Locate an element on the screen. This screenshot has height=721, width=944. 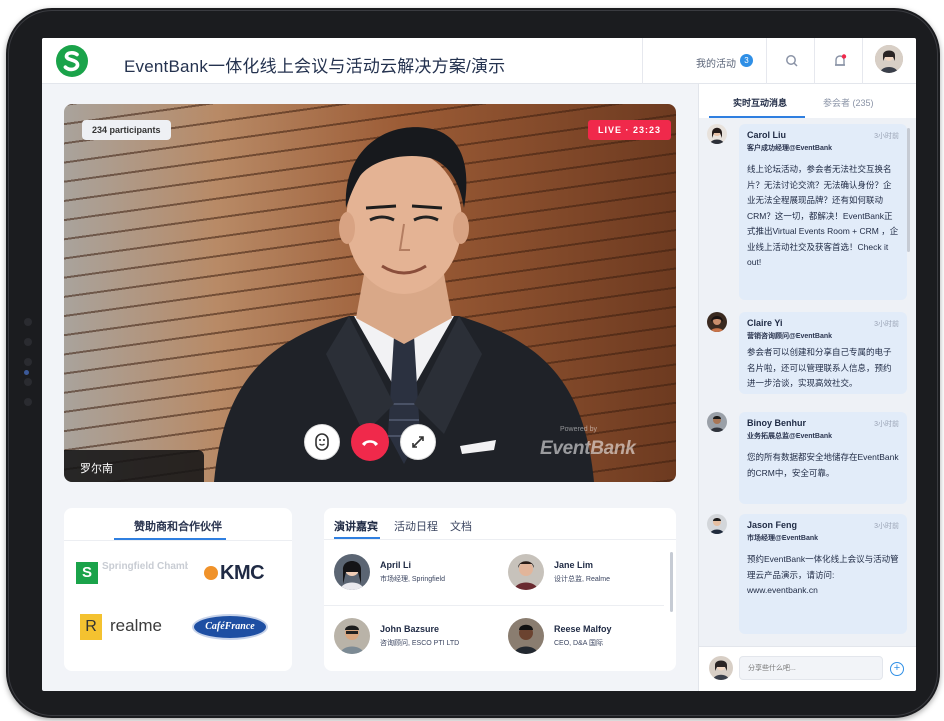
sponsors-title: 赞助商和合作伙伴 is located at coordinates (178, 527).